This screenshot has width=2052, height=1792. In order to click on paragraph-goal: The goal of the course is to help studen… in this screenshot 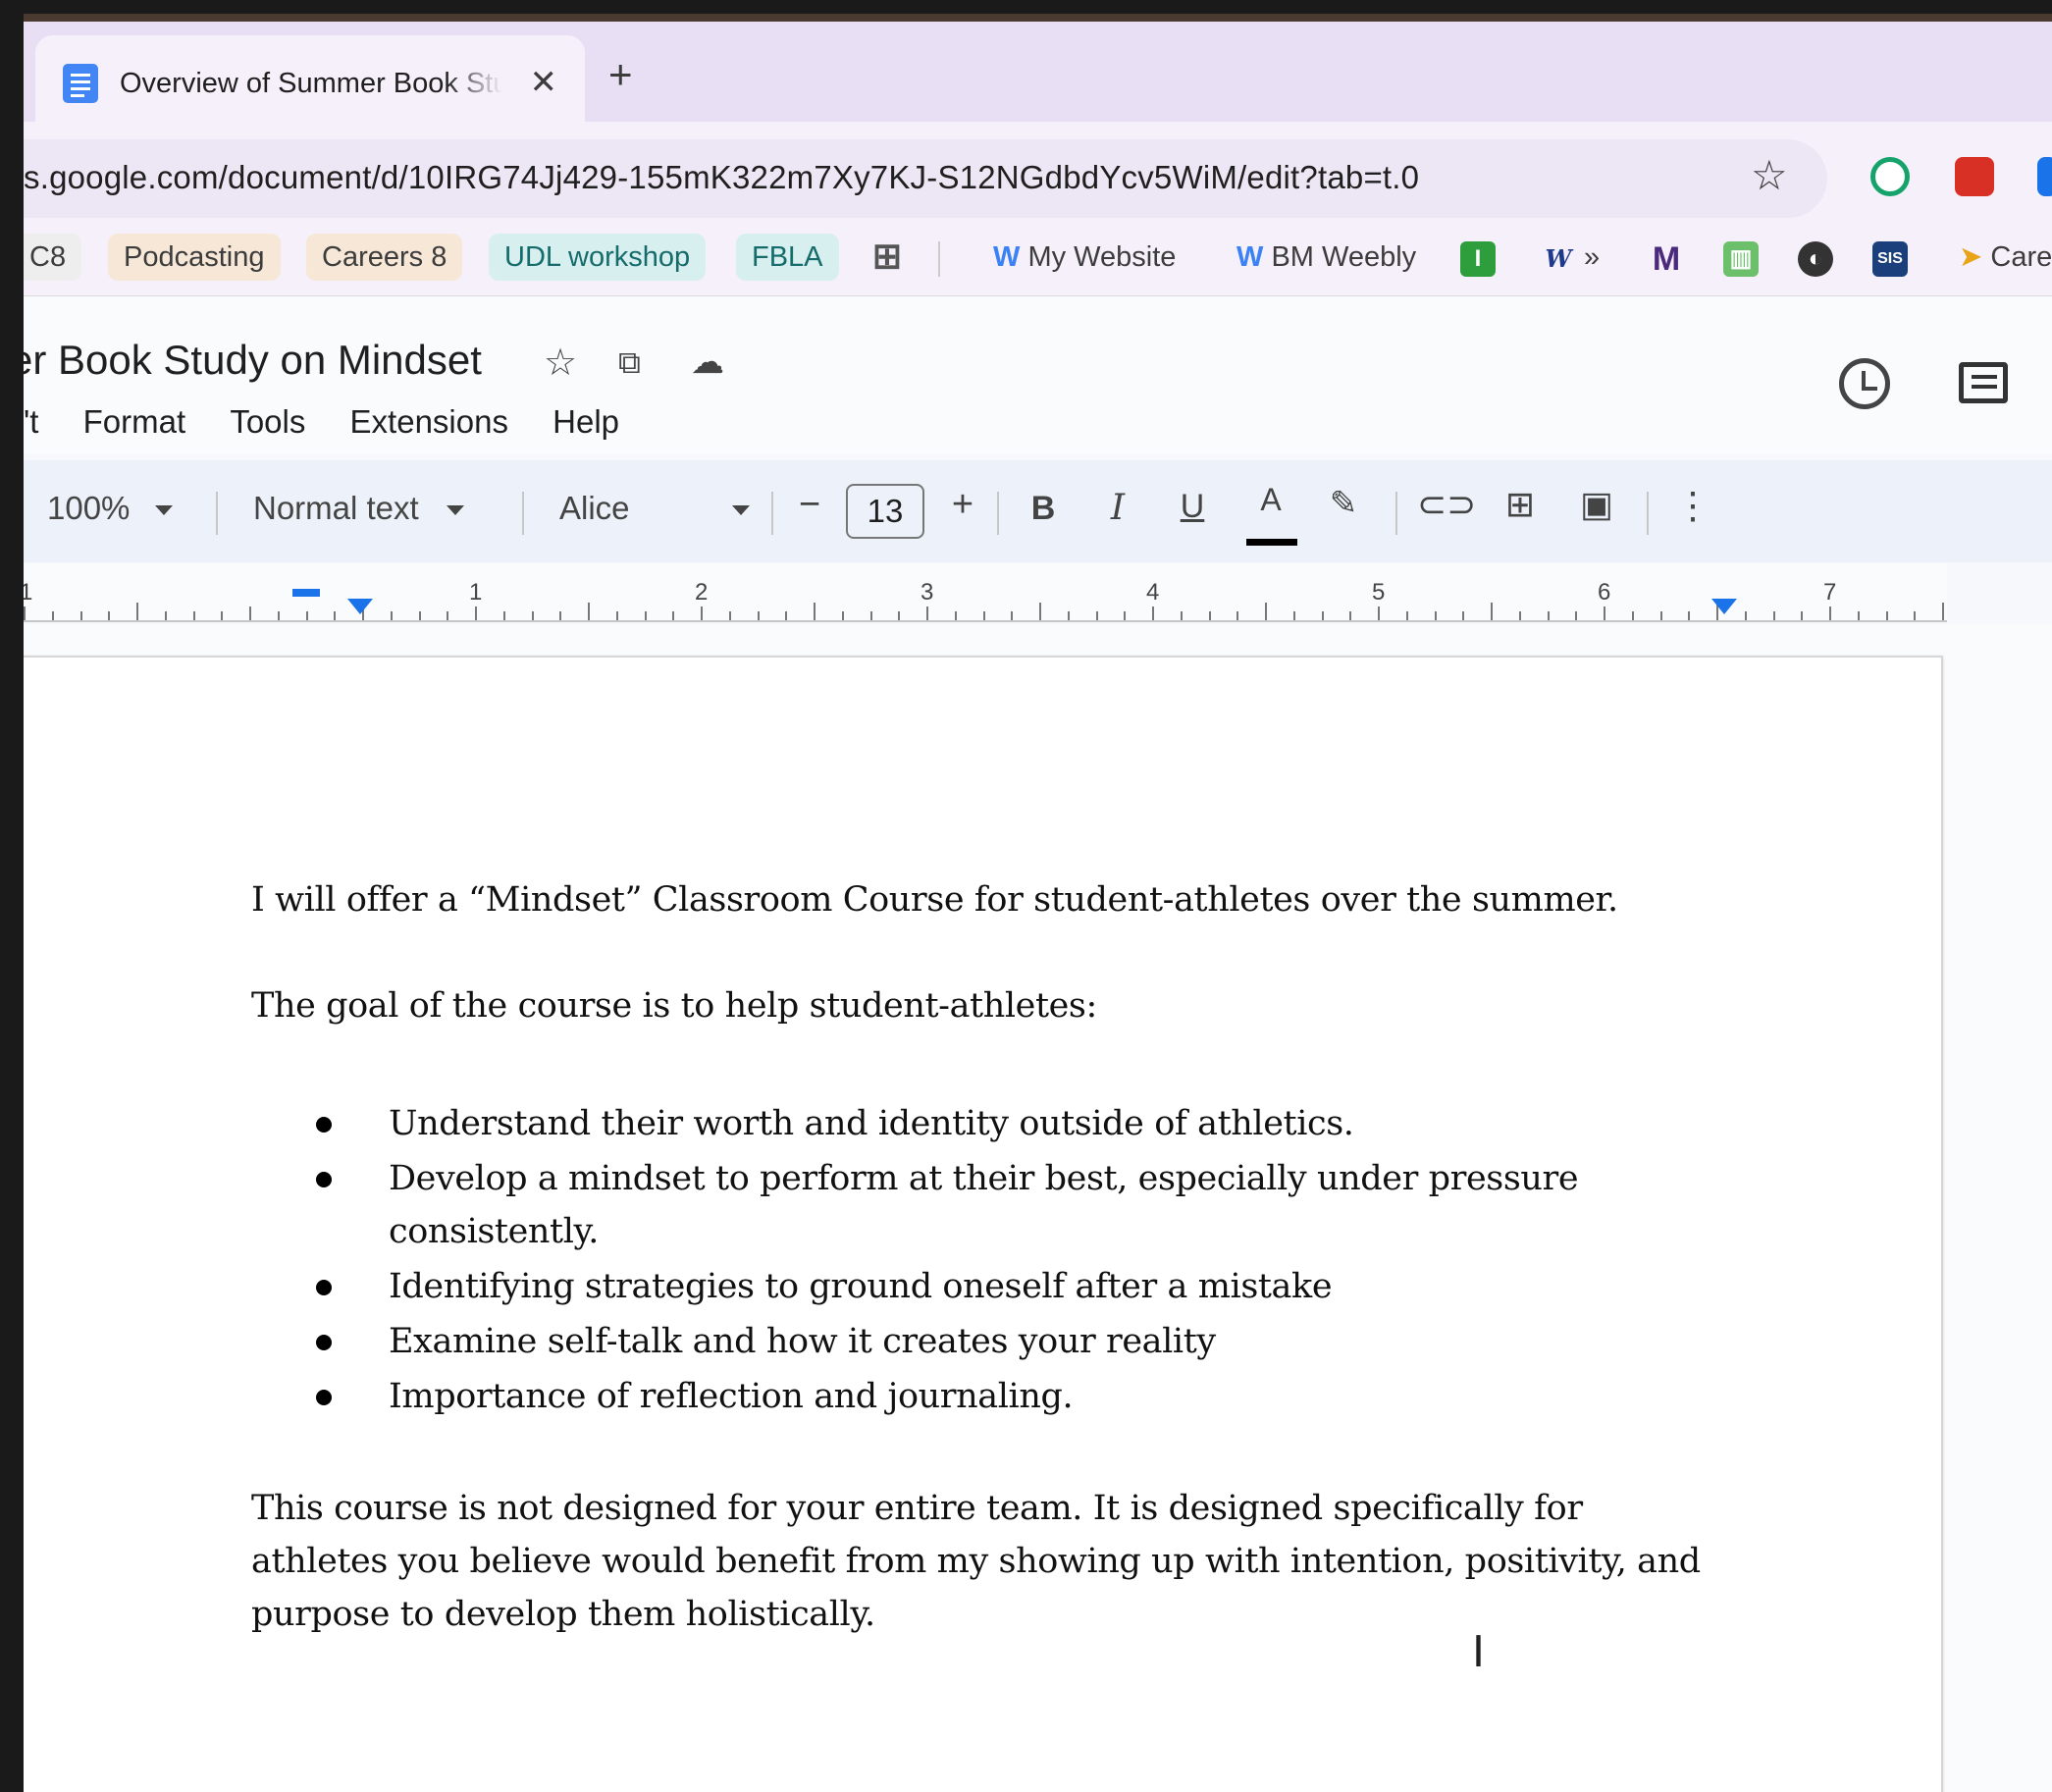, I will do `click(1017, 1005)`.